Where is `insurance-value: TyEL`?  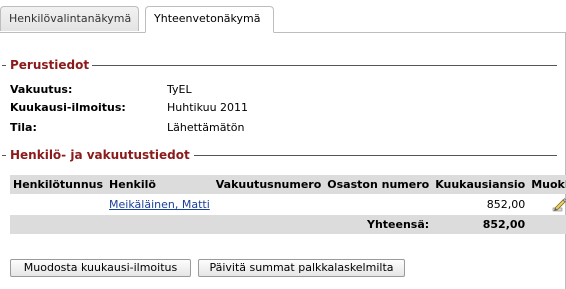
insurance-value: TyEL is located at coordinates (179, 89).